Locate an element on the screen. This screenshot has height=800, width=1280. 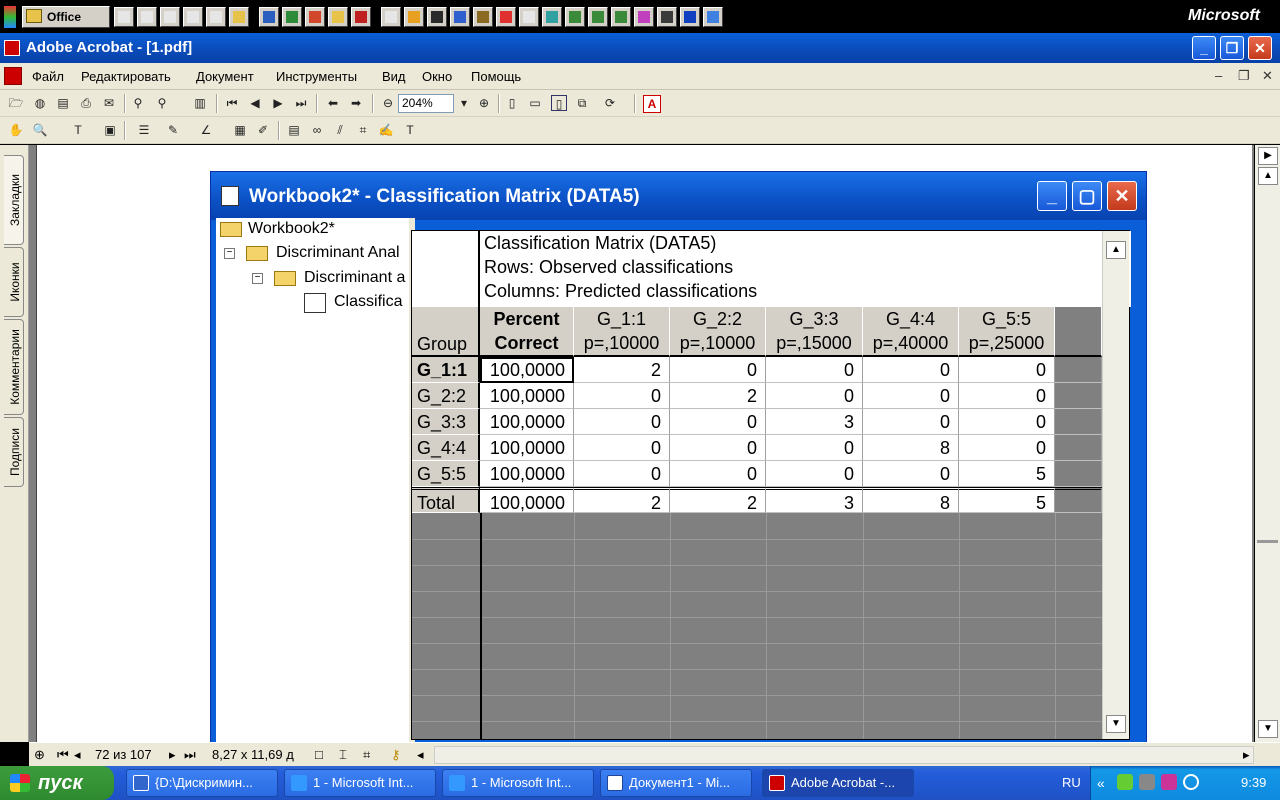
article-tool-icon: ⫽ is located at coordinates (340, 130).